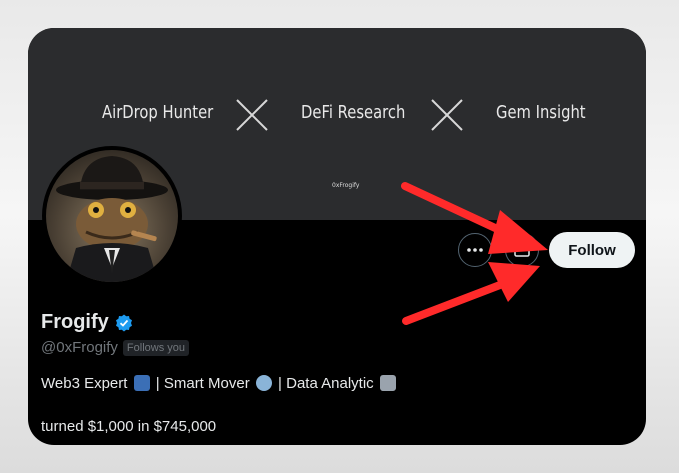  I want to click on display-name-row: Frogify, so click(87, 322).